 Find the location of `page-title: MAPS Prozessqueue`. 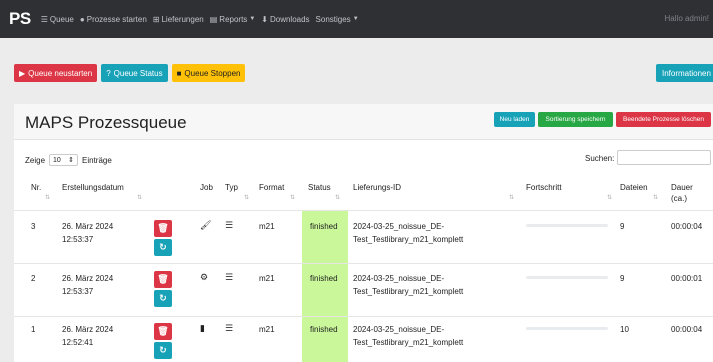

page-title: MAPS Prozessqueue is located at coordinates (106, 122).